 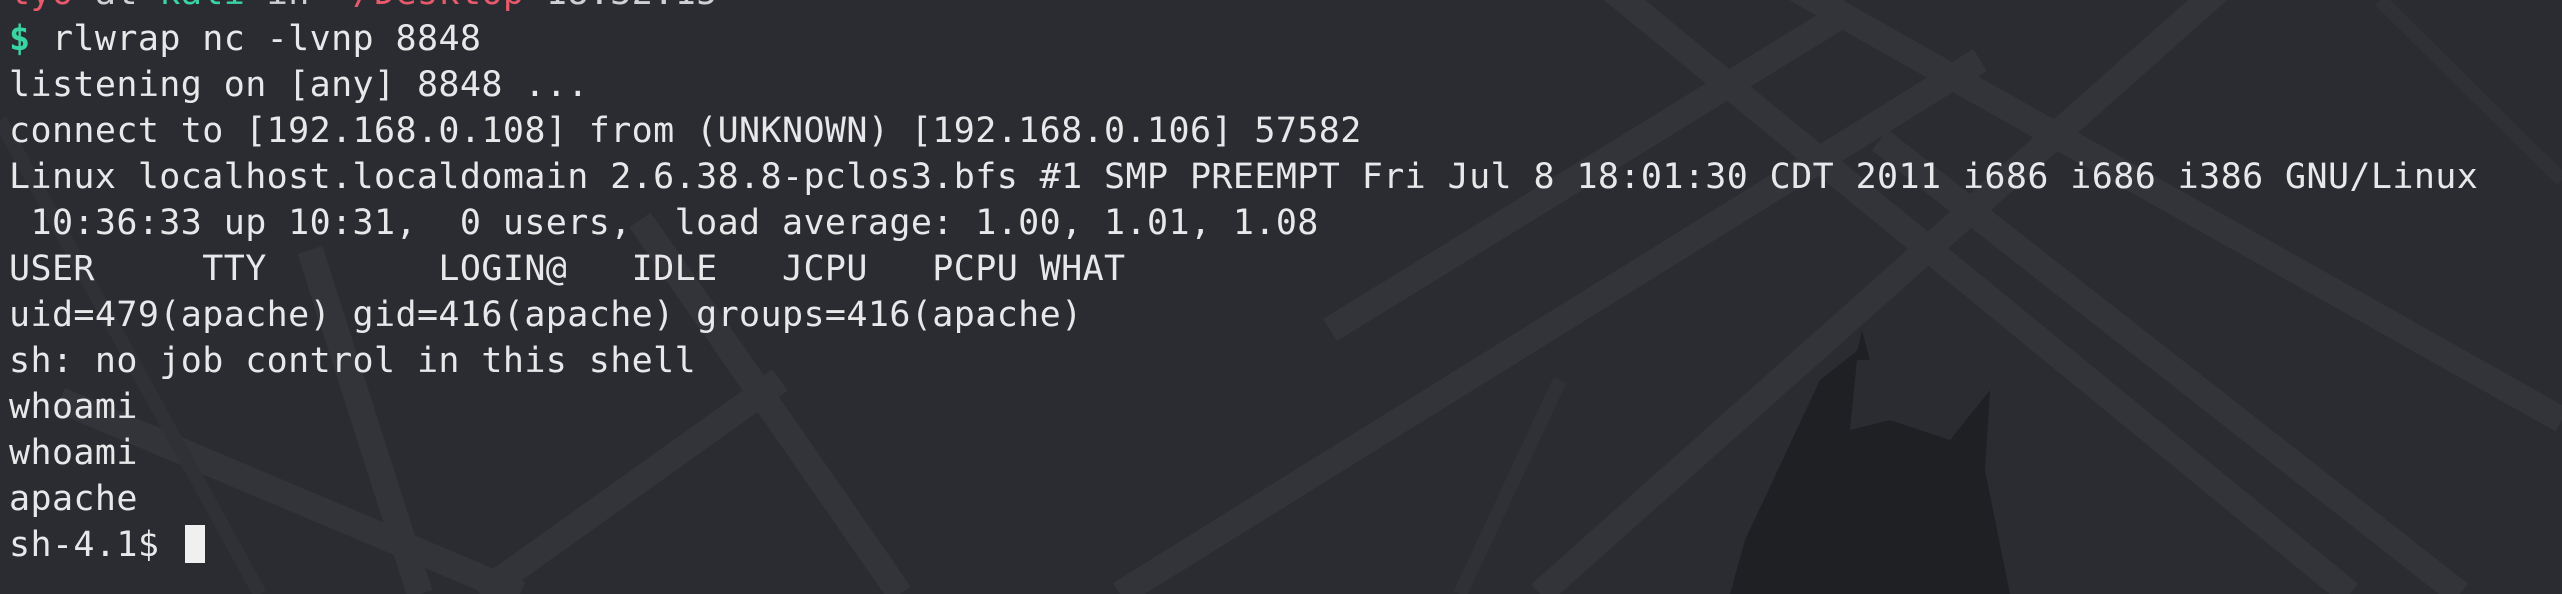 I want to click on prompt-symbol: $, so click(x=20, y=39).